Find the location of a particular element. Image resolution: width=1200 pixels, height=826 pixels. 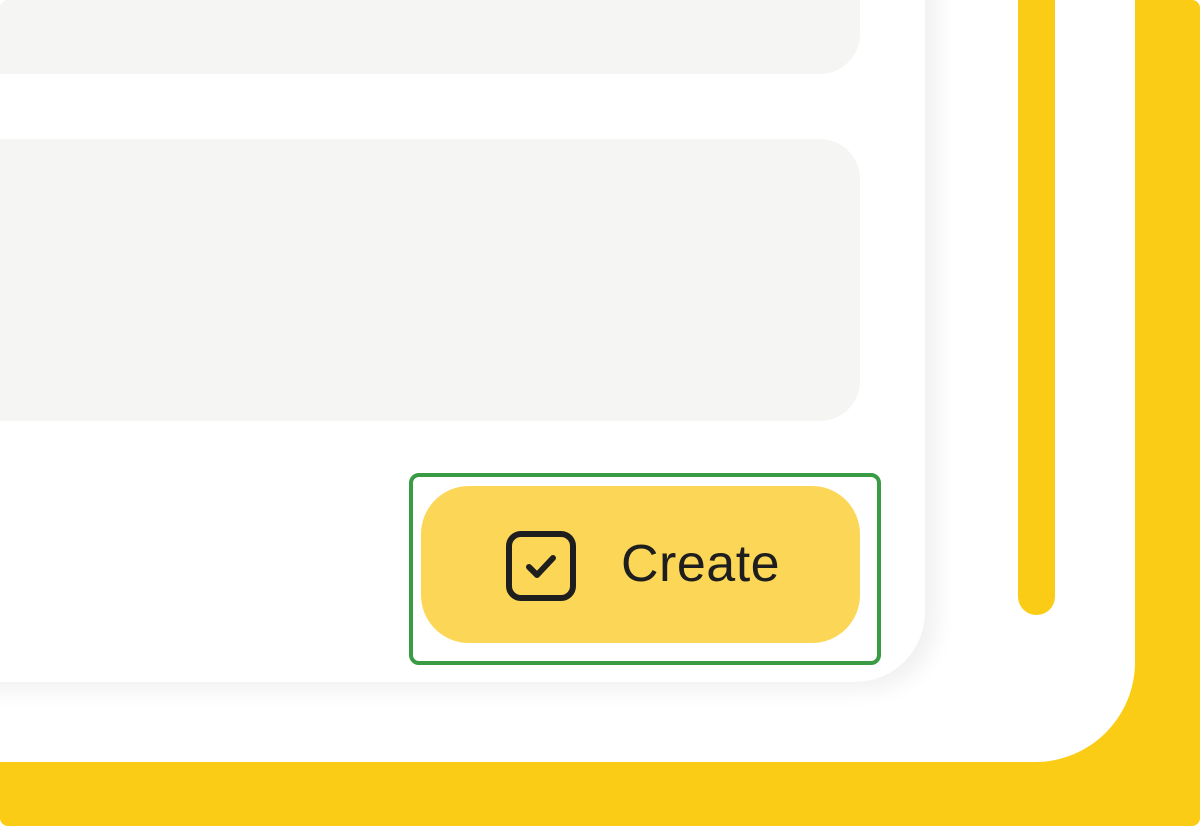

create-button: Create is located at coordinates (640, 564).